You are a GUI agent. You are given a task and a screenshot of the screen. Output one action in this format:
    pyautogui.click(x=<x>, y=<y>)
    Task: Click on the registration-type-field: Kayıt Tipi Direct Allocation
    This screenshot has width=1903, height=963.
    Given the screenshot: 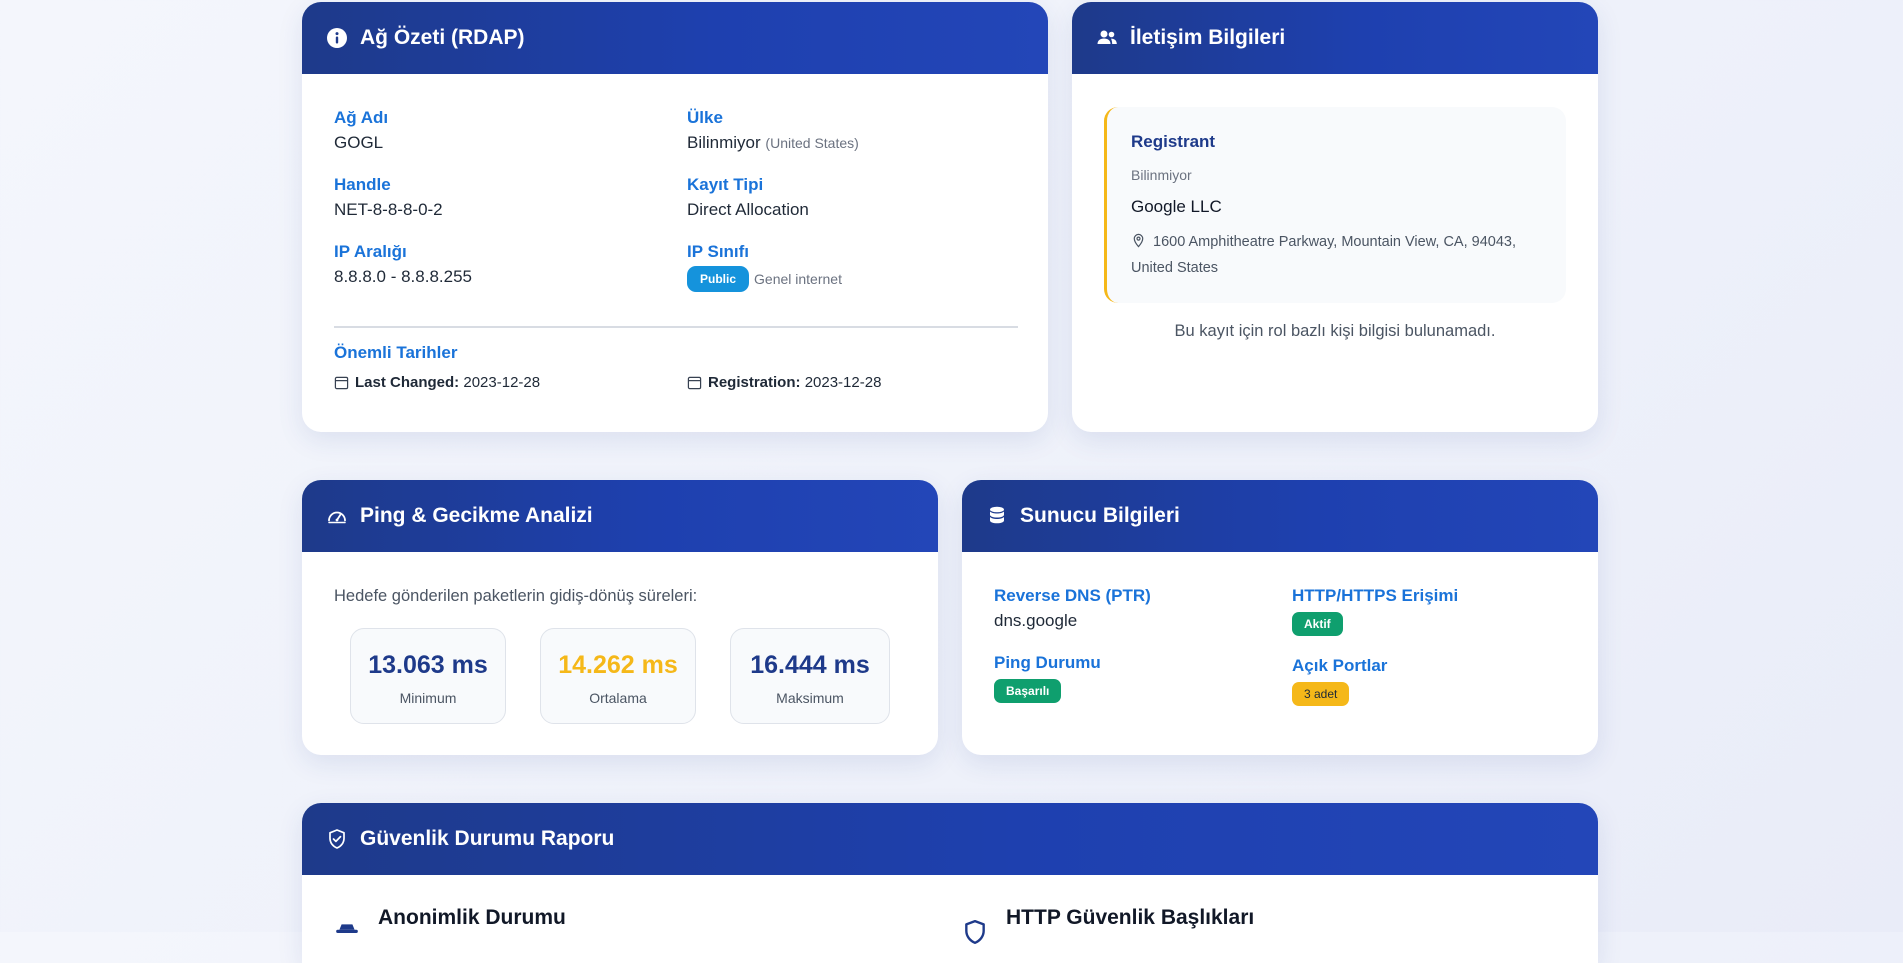 What is the action you would take?
    pyautogui.click(x=748, y=197)
    